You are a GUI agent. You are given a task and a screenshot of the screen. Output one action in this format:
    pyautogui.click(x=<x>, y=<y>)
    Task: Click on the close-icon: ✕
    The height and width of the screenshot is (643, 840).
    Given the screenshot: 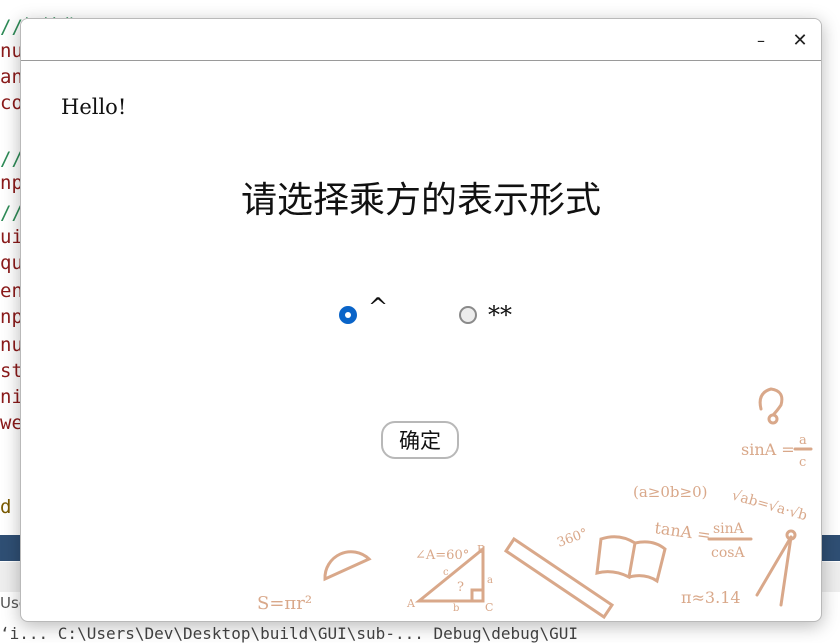 What is the action you would take?
    pyautogui.click(x=800, y=40)
    